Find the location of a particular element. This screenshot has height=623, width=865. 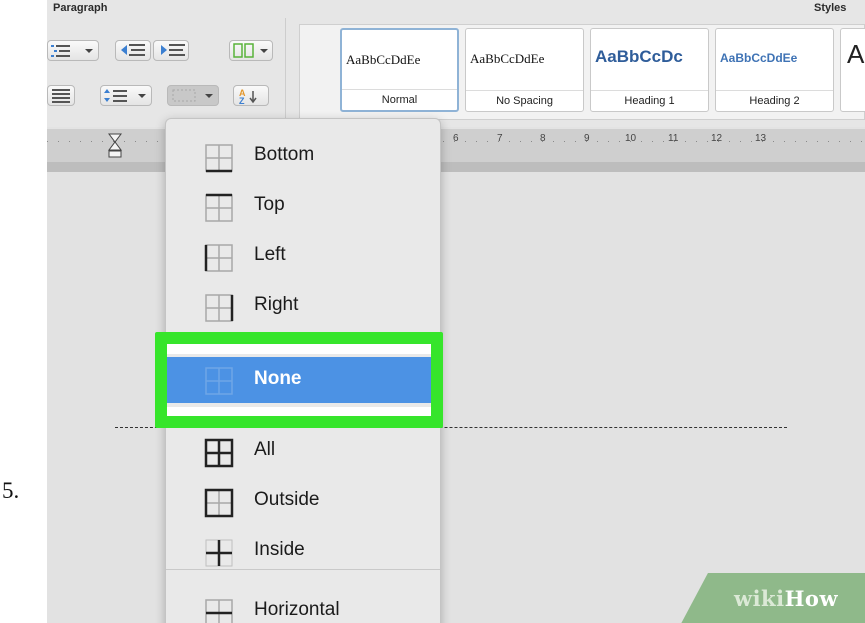

wikihow-watermark: wikiHow is located at coordinates (786, 598).